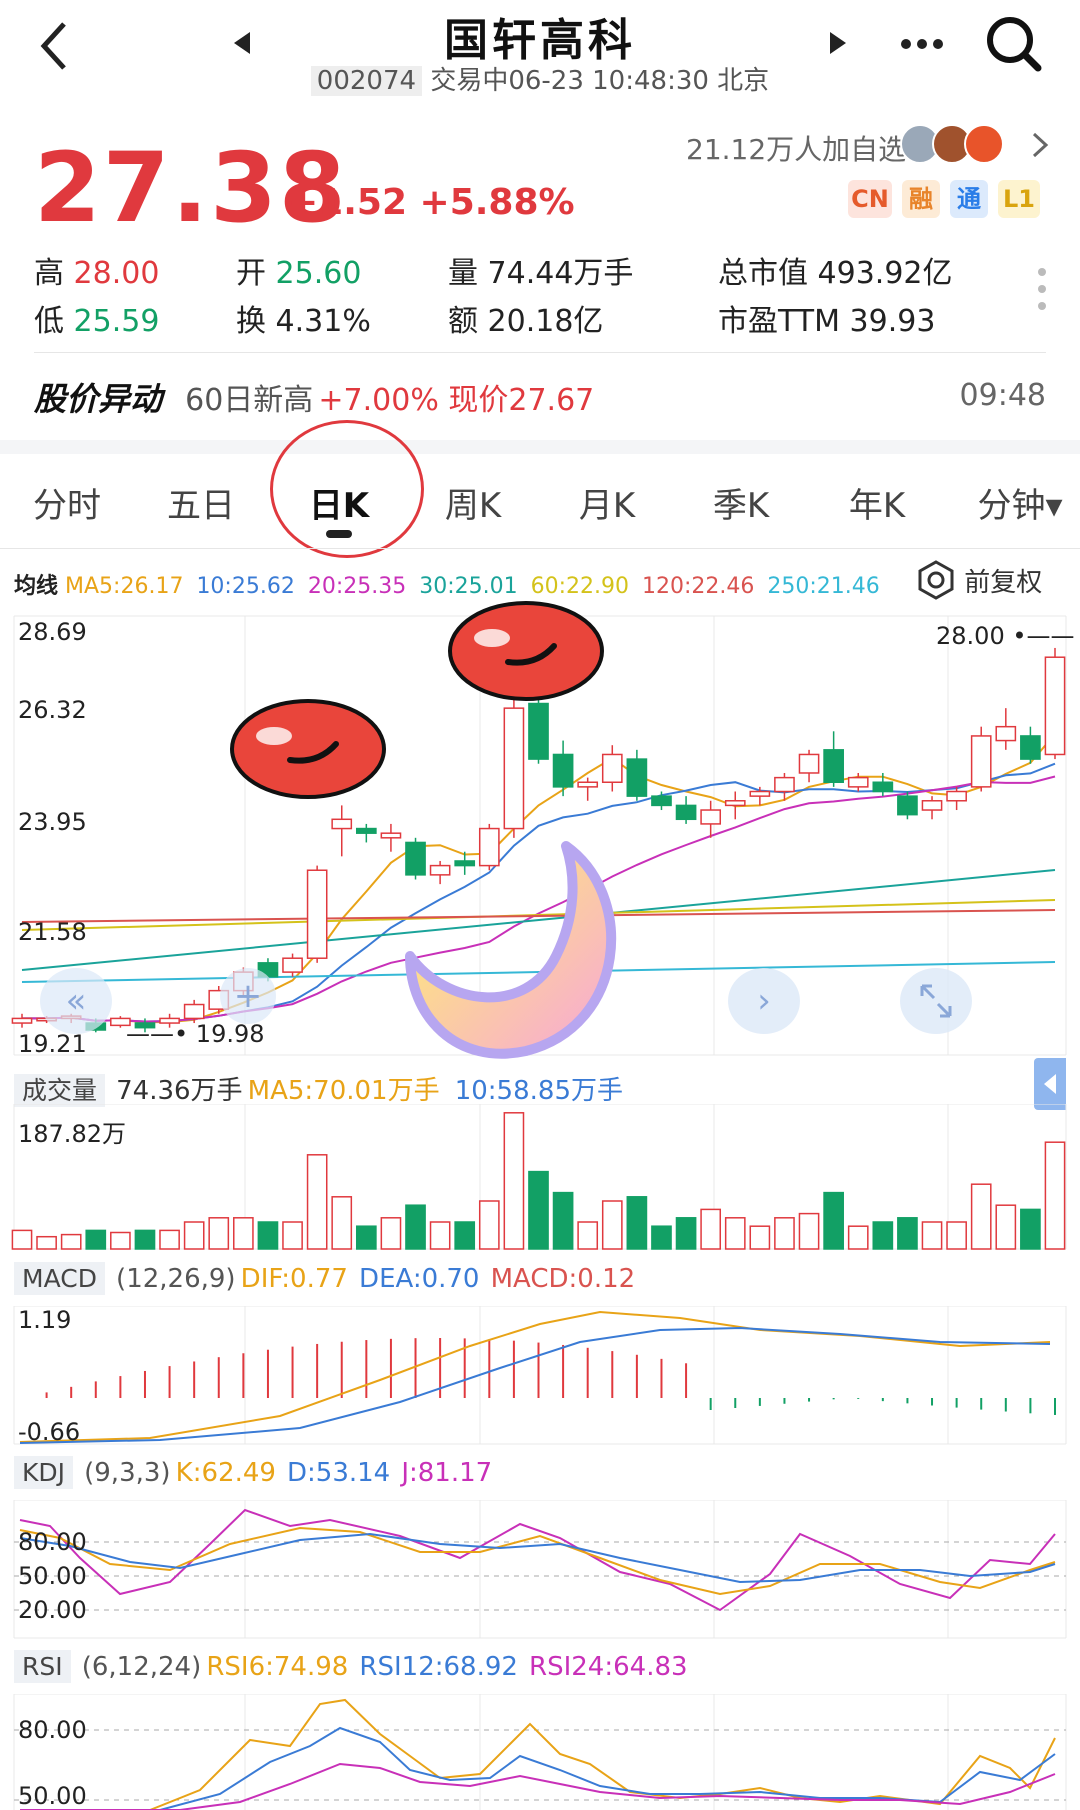 The image size is (1080, 1810). I want to click on tab-quarterly-k: 季K, so click(741, 502).